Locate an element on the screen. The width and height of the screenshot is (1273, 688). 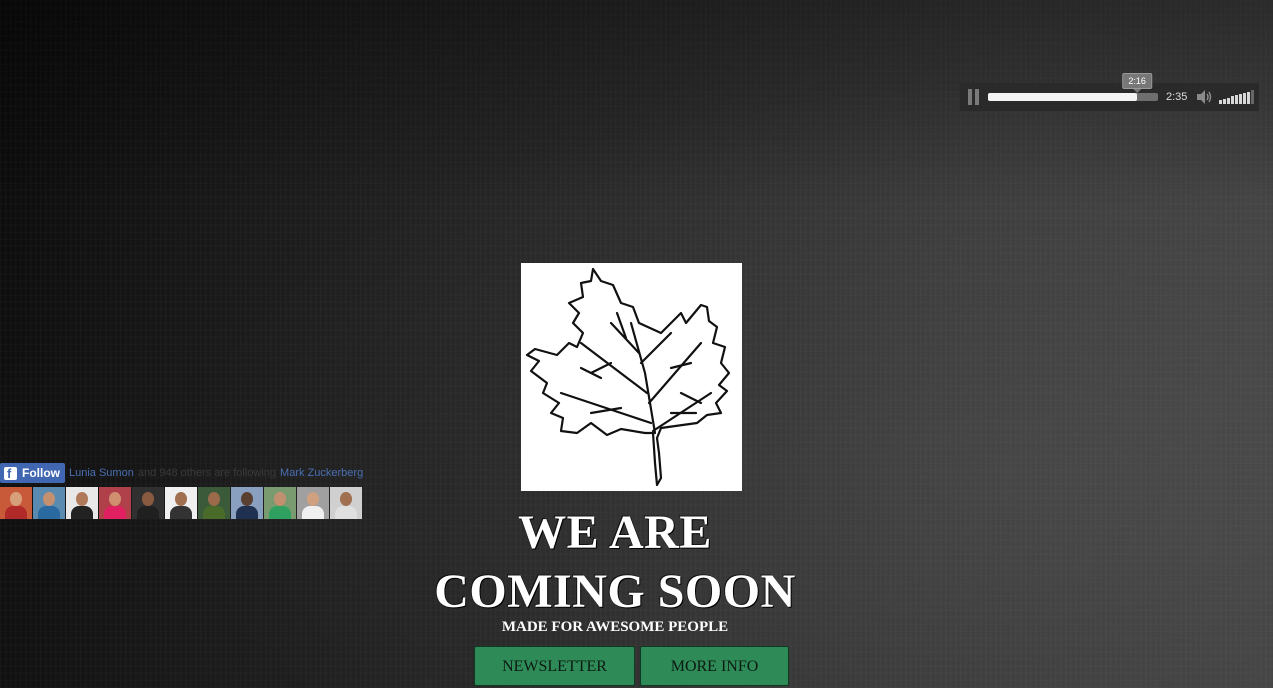
facebook-icon is located at coordinates (10, 473).